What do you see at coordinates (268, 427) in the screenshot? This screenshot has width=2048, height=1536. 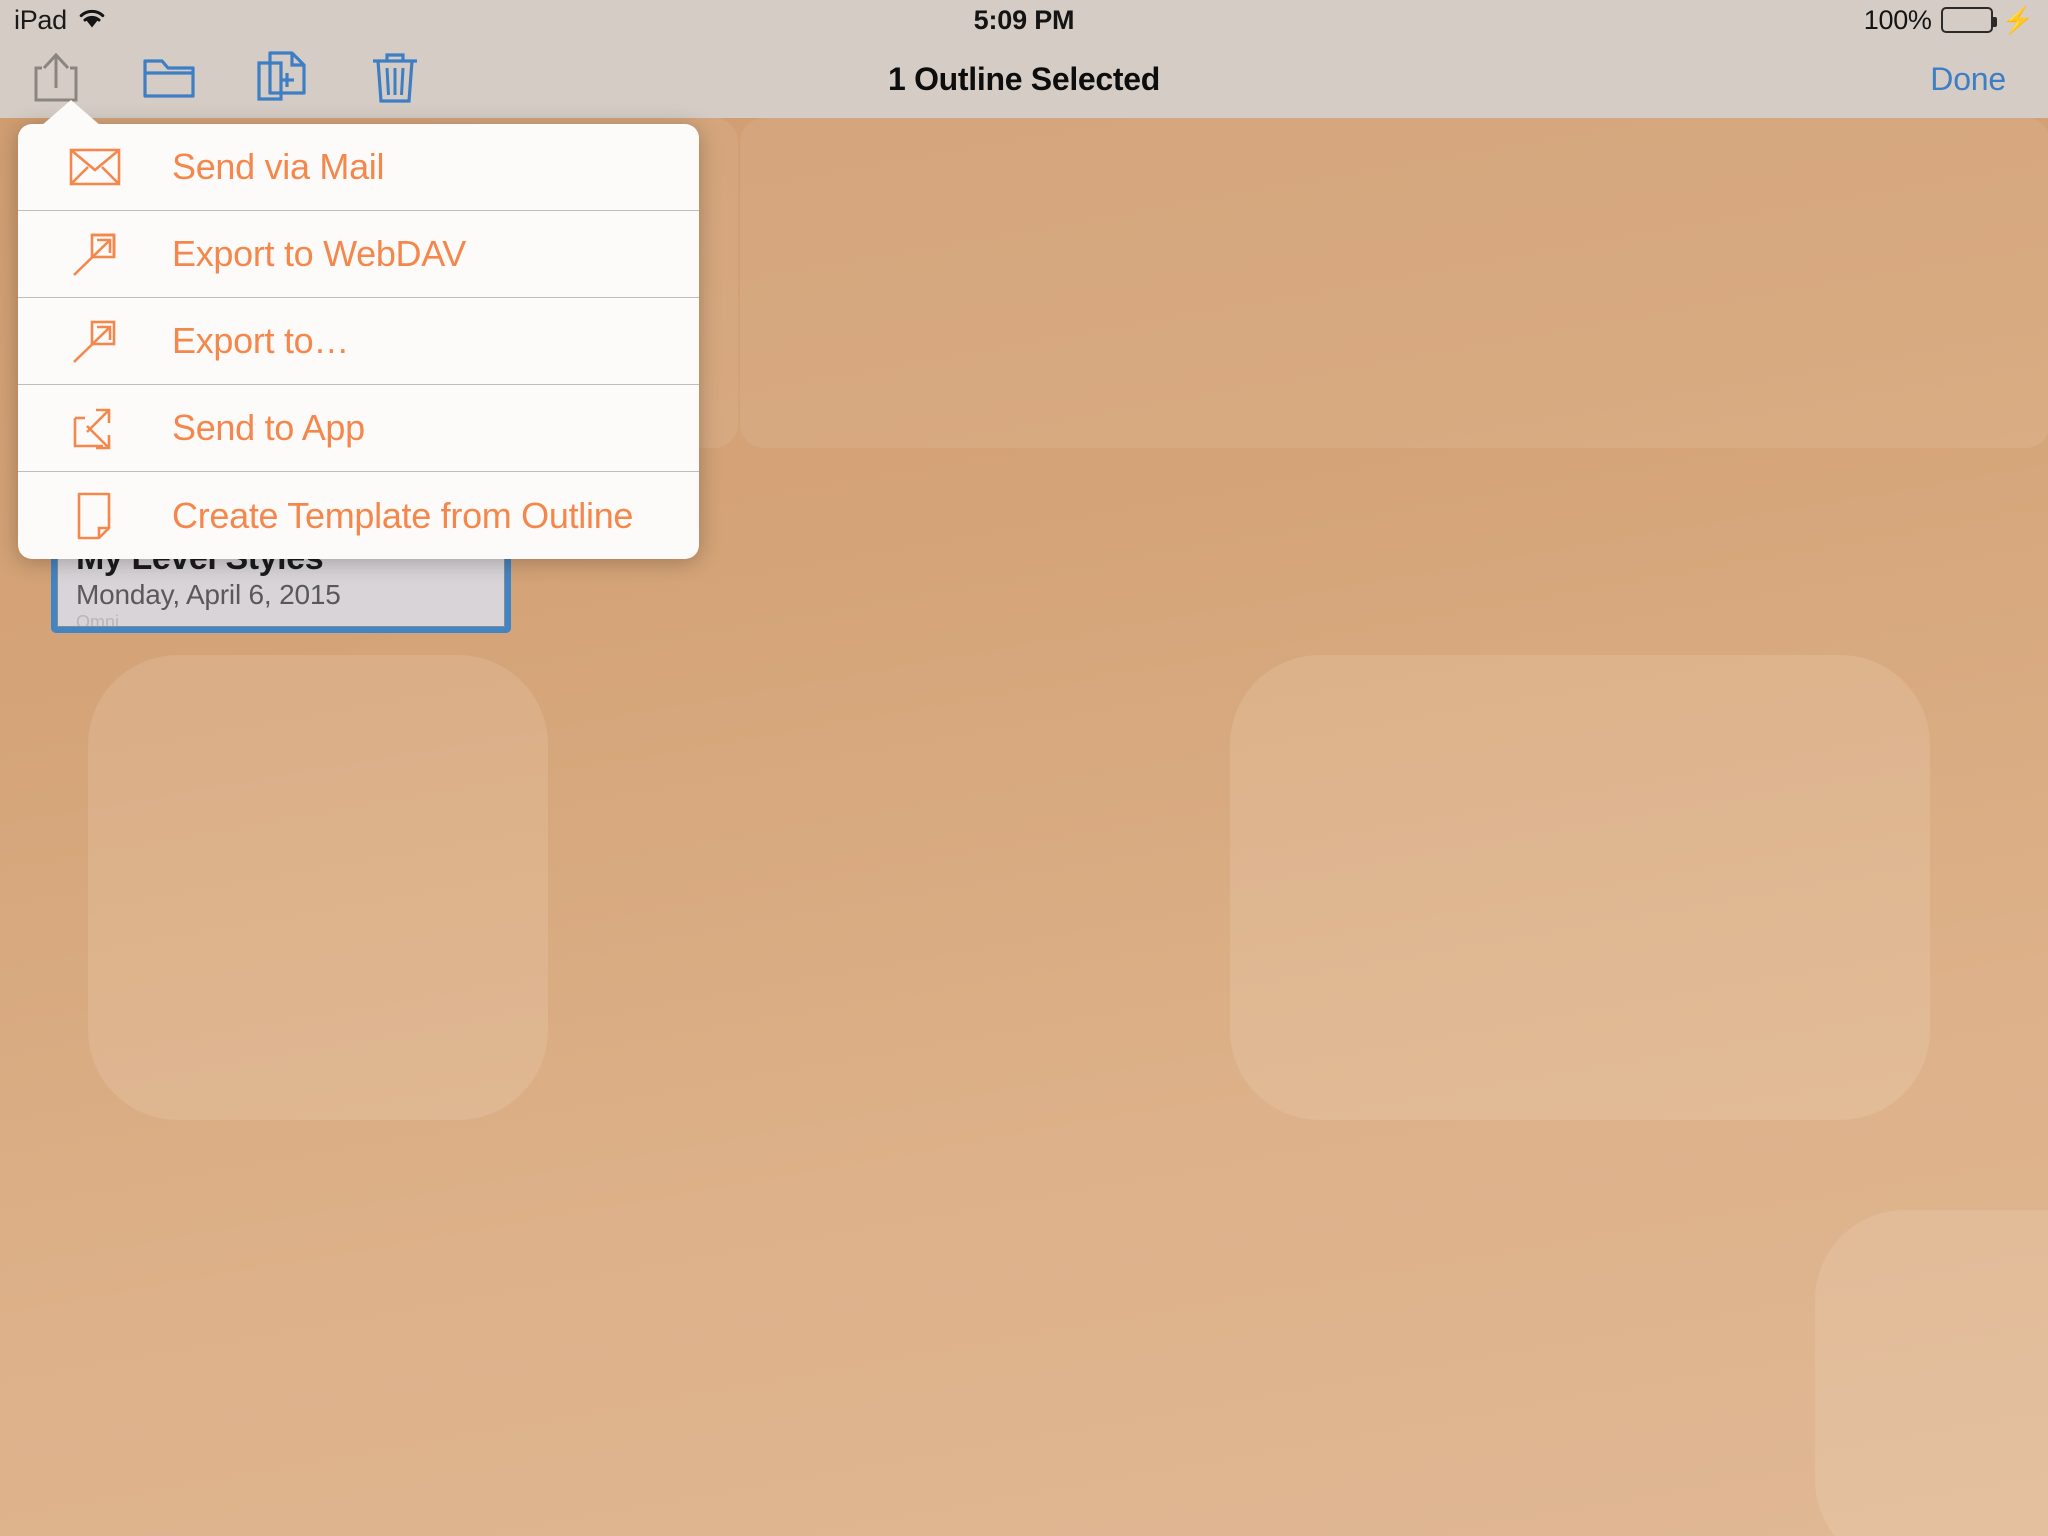 I see `menu-item-label: Send to App` at bounding box center [268, 427].